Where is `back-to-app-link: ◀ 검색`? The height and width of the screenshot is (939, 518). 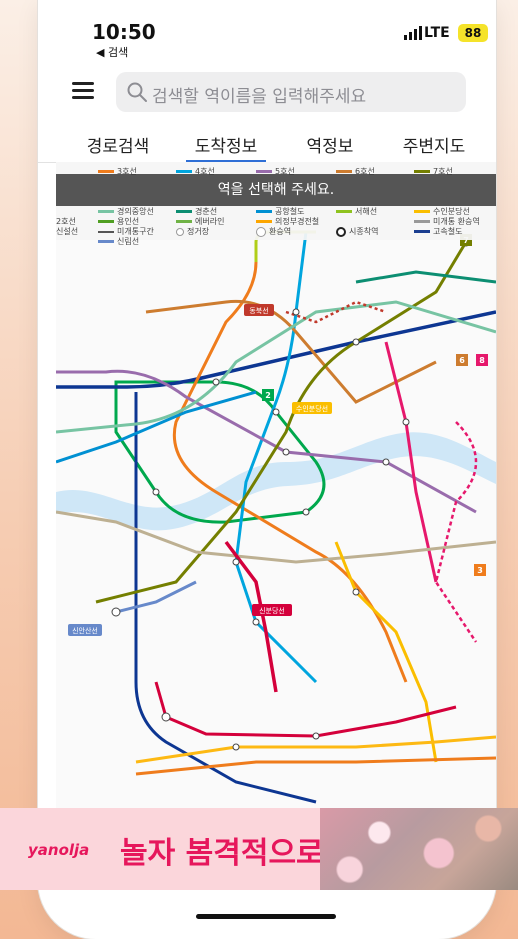
back-to-app-link: ◀ 검색 is located at coordinates (112, 52).